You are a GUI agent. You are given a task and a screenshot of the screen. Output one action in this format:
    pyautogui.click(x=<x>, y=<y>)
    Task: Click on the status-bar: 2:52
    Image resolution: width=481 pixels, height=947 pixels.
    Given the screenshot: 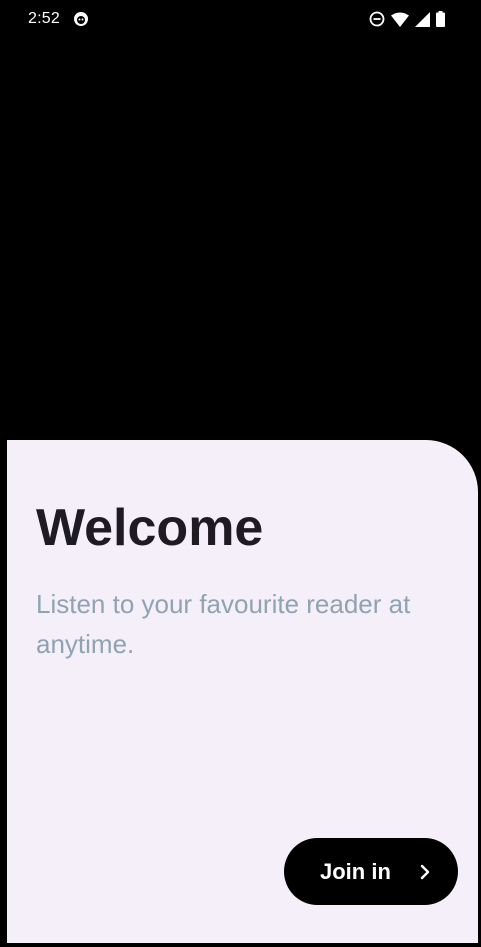 What is the action you would take?
    pyautogui.click(x=240, y=19)
    